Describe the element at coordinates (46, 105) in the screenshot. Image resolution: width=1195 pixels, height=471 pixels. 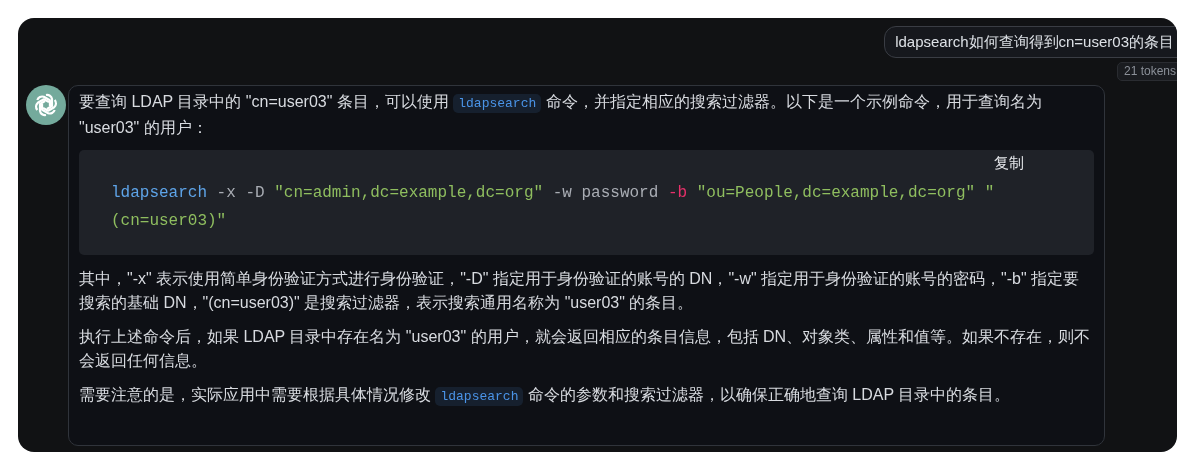
I see `assistant-avatar-icon` at that location.